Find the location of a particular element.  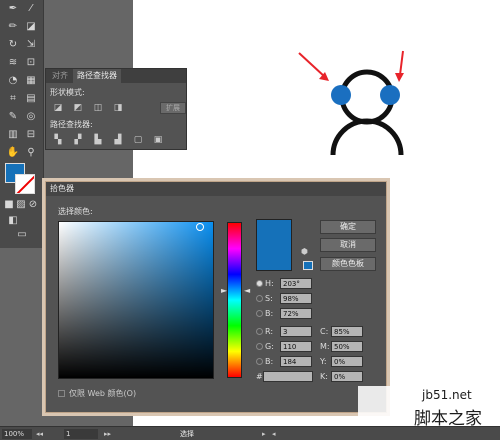

eyedropper-icon: ✎ is located at coordinates (13, 117).